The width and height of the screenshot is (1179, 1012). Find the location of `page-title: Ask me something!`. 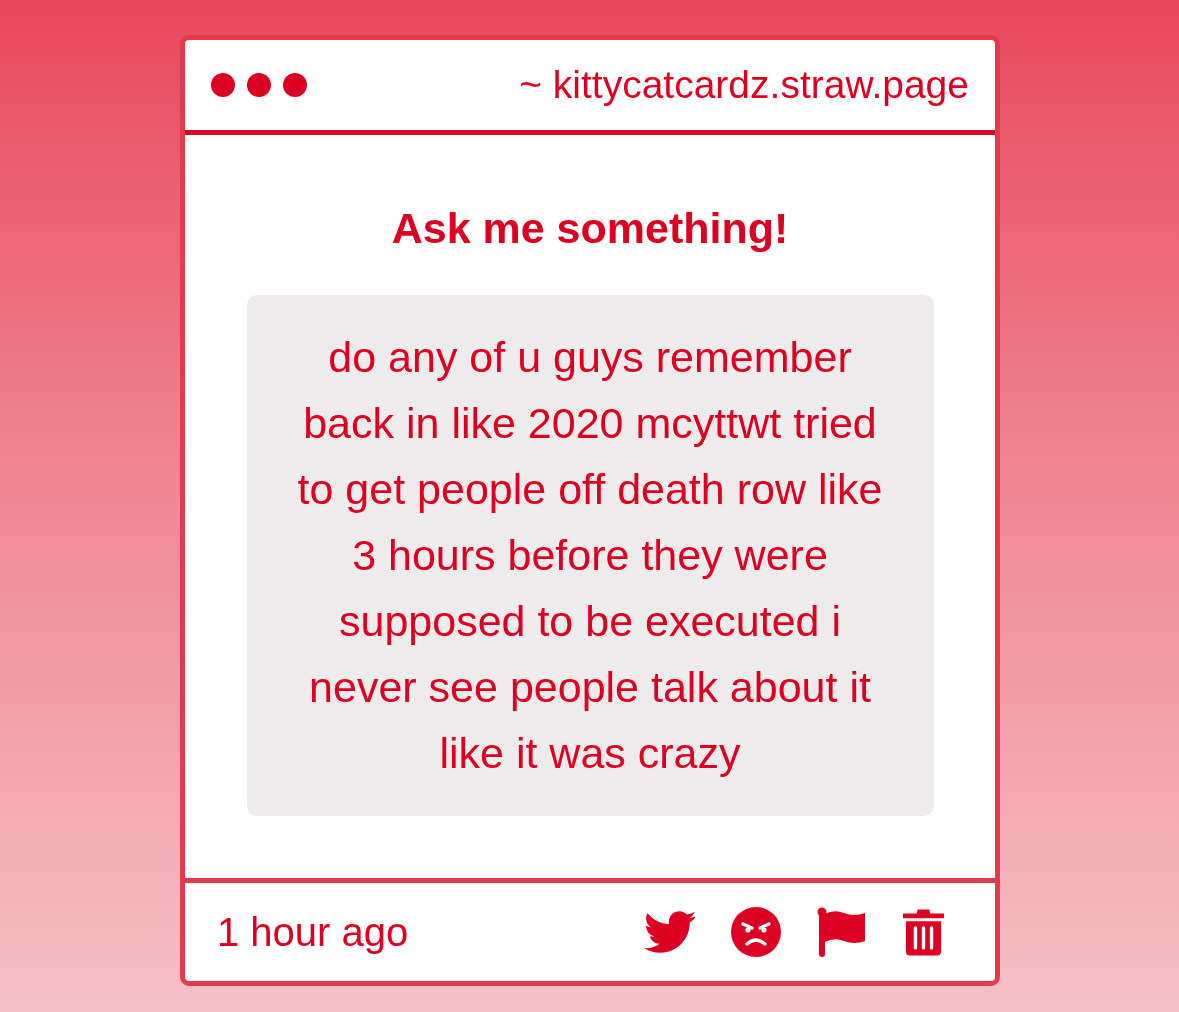

page-title: Ask me something! is located at coordinates (590, 228).